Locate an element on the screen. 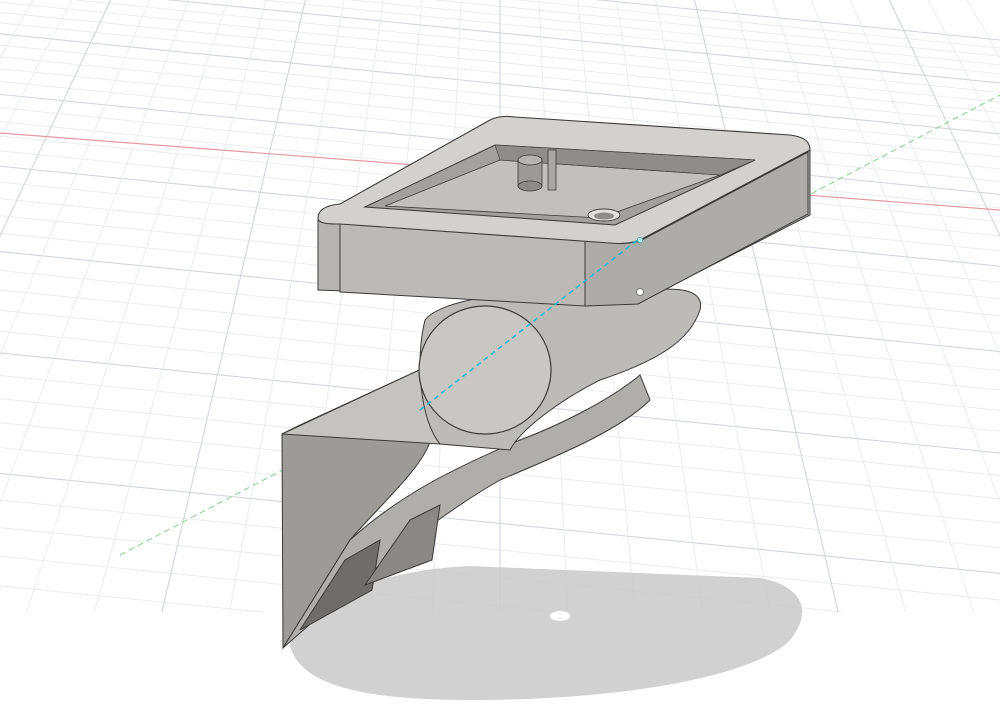 The image size is (1000, 726). tray-screw-hole-inner is located at coordinates (604, 216).